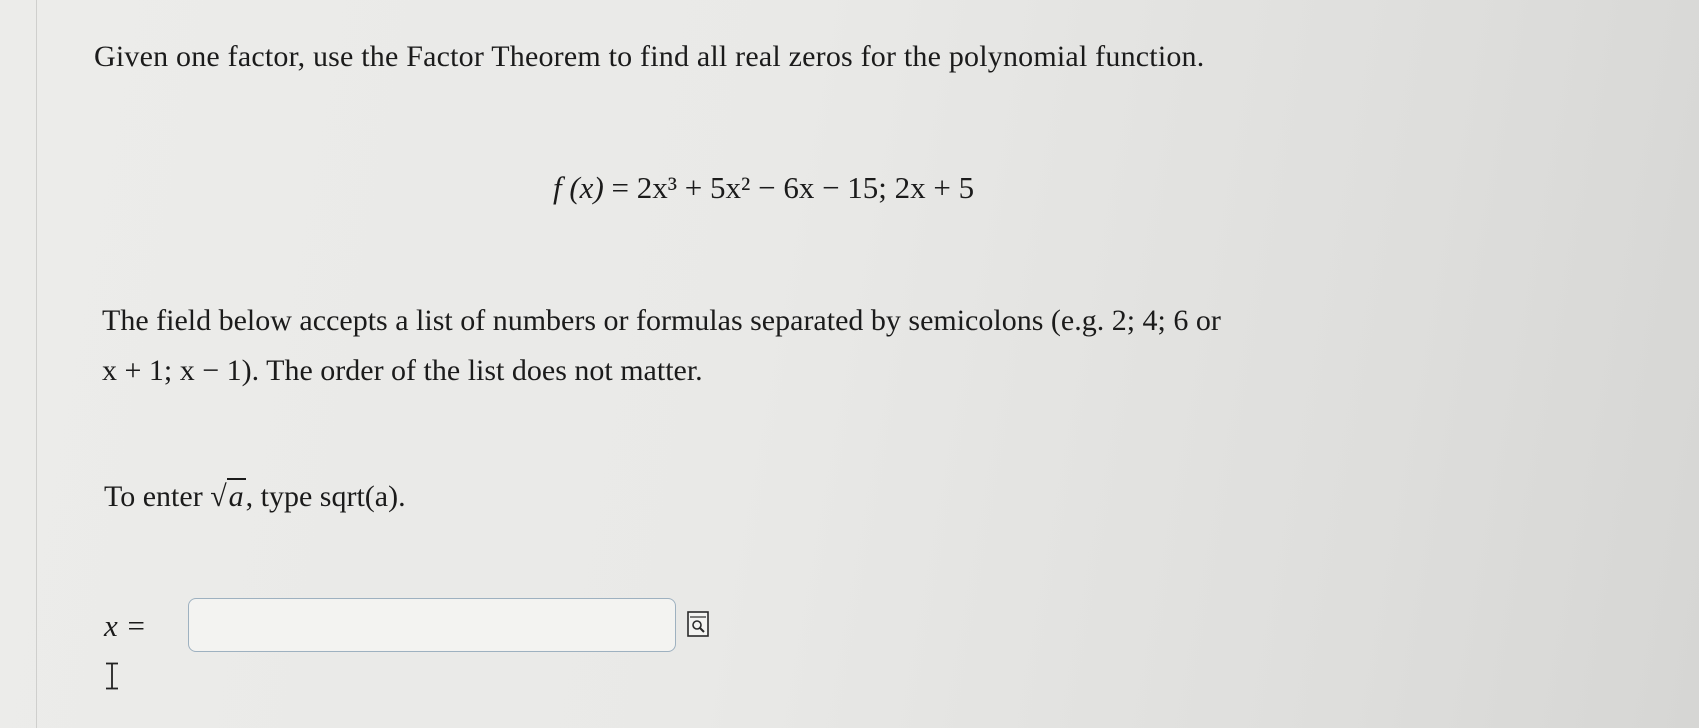 This screenshot has height=728, width=1699. What do you see at coordinates (432, 625) in the screenshot?
I see `answer-input` at bounding box center [432, 625].